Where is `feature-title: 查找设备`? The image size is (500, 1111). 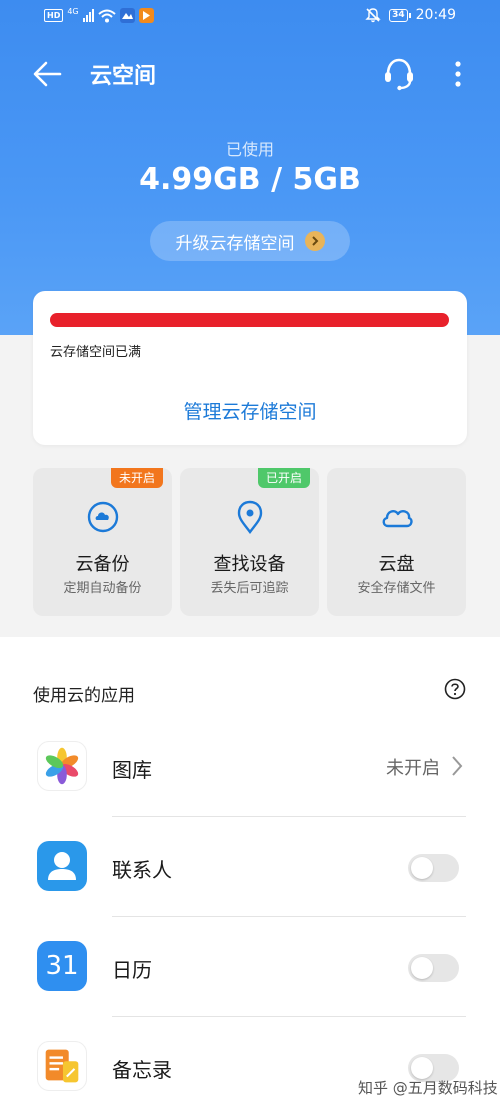
feature-title: 查找设备 is located at coordinates (249, 564).